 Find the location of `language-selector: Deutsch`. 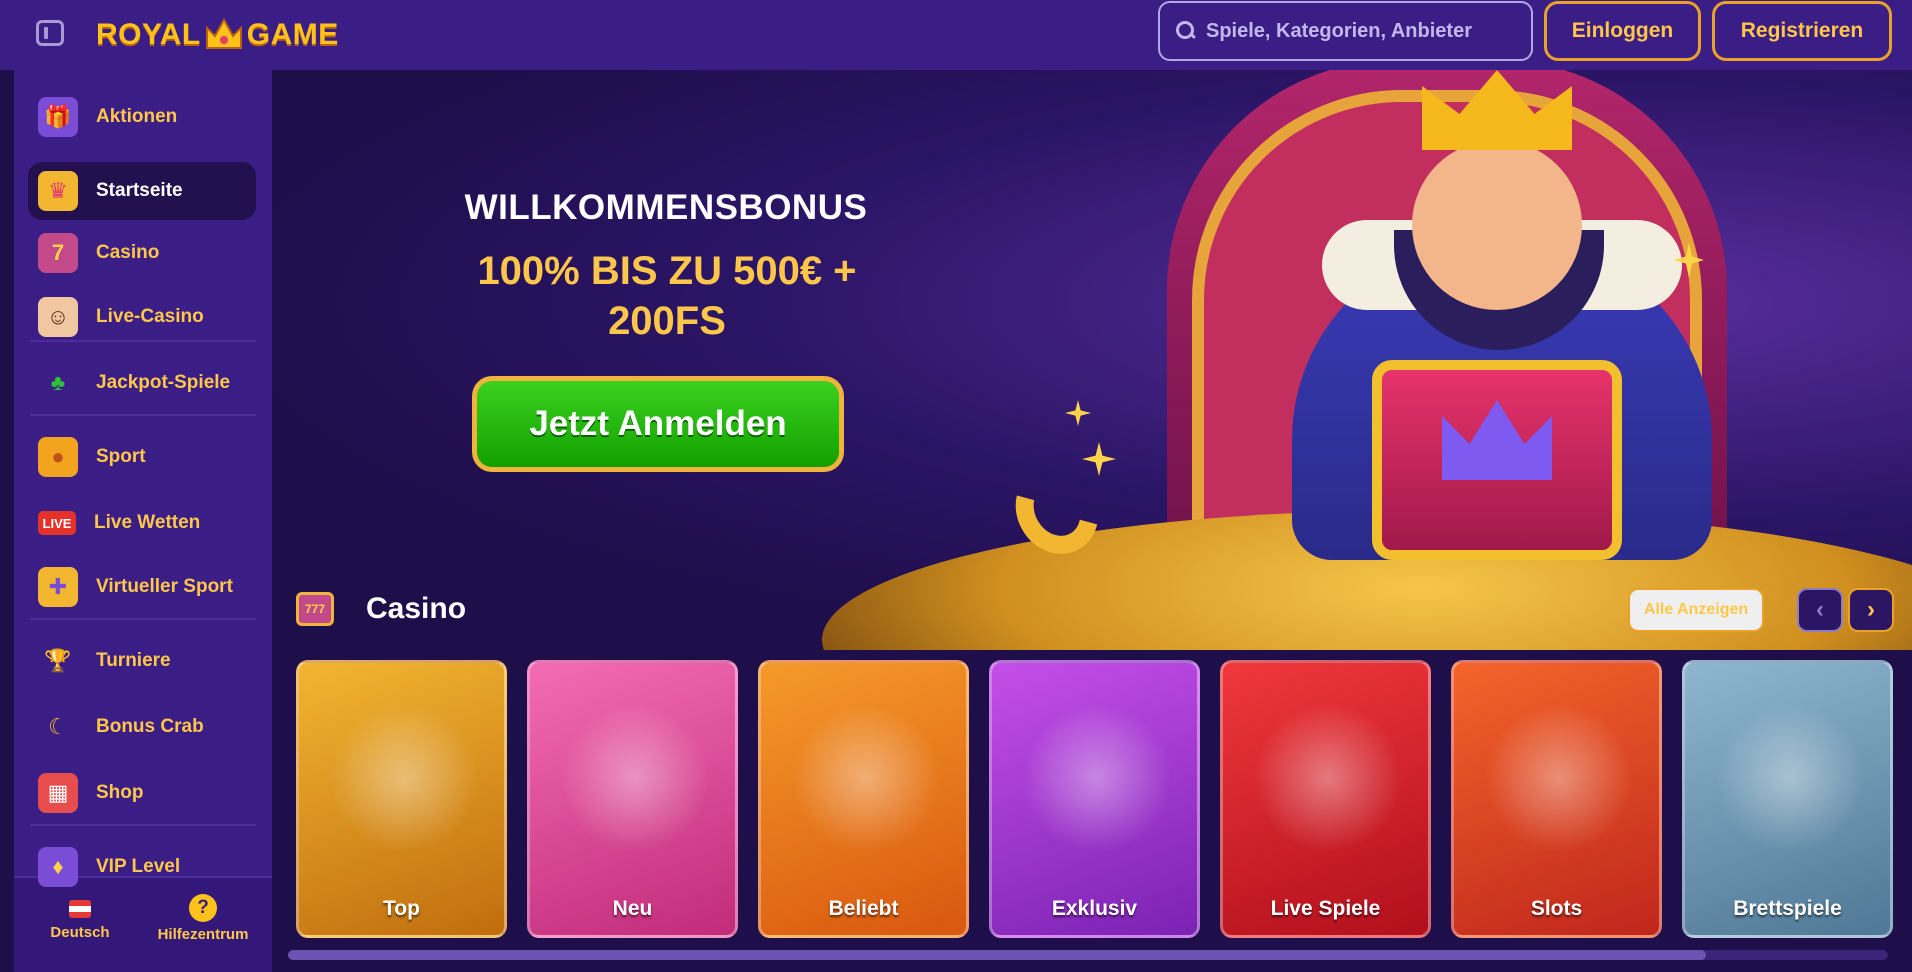

language-selector: Deutsch is located at coordinates (80, 920).